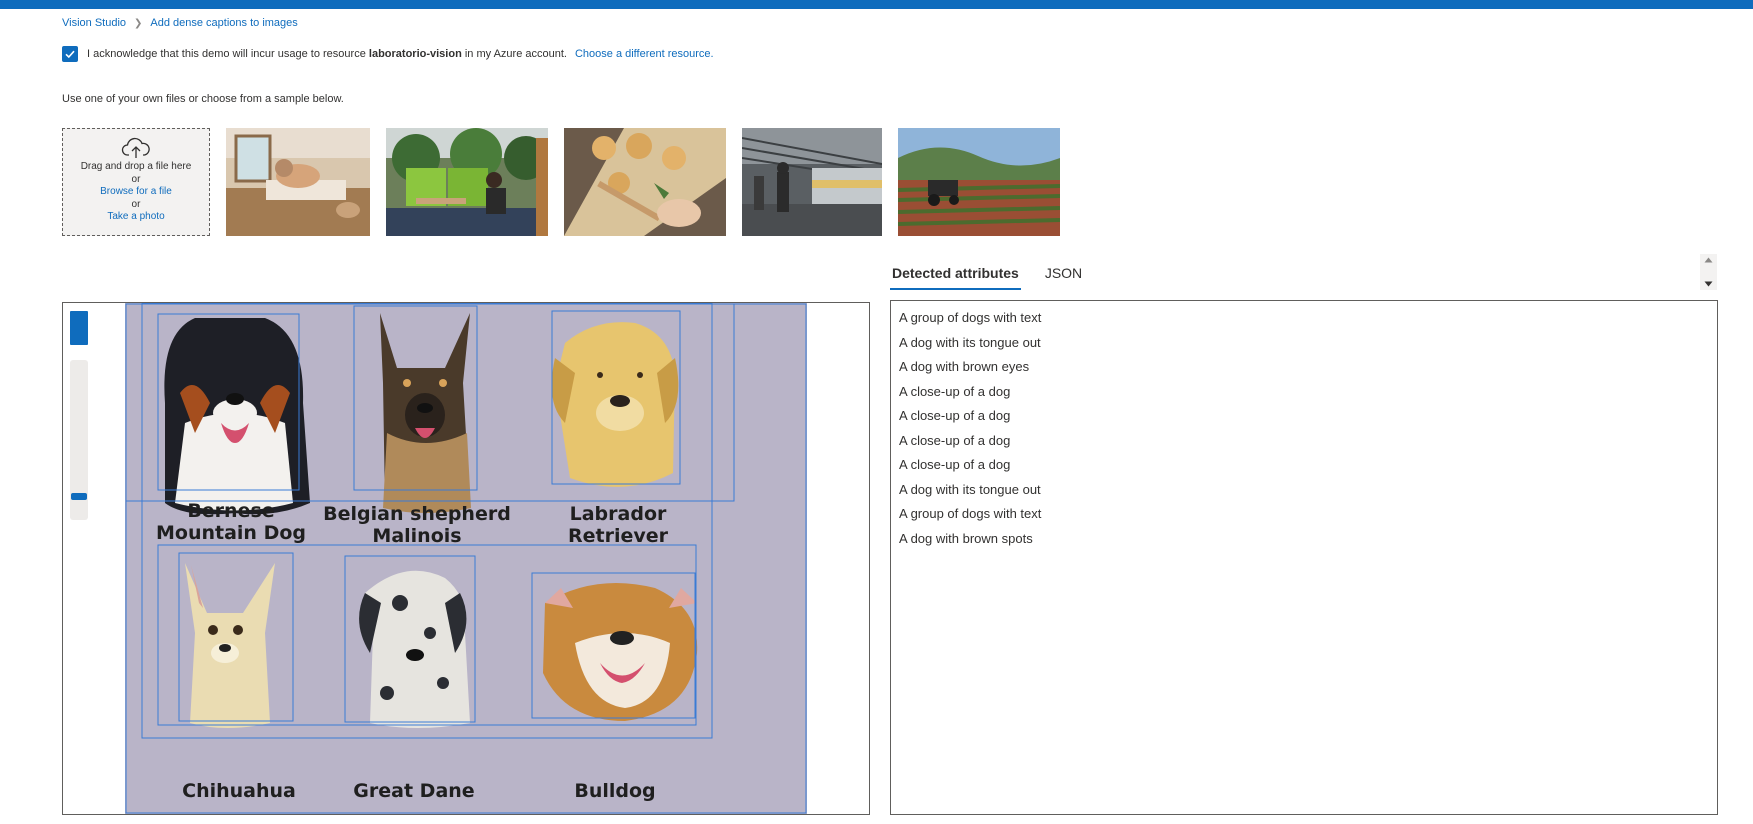 This screenshot has width=1753, height=824. Describe the element at coordinates (1708, 272) in the screenshot. I see `tabs-scroll` at that location.